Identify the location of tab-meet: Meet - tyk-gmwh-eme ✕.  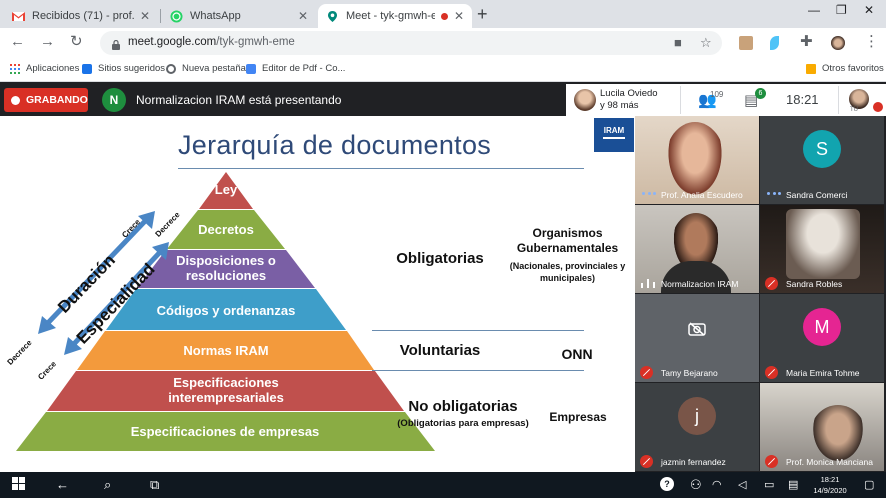
(395, 16).